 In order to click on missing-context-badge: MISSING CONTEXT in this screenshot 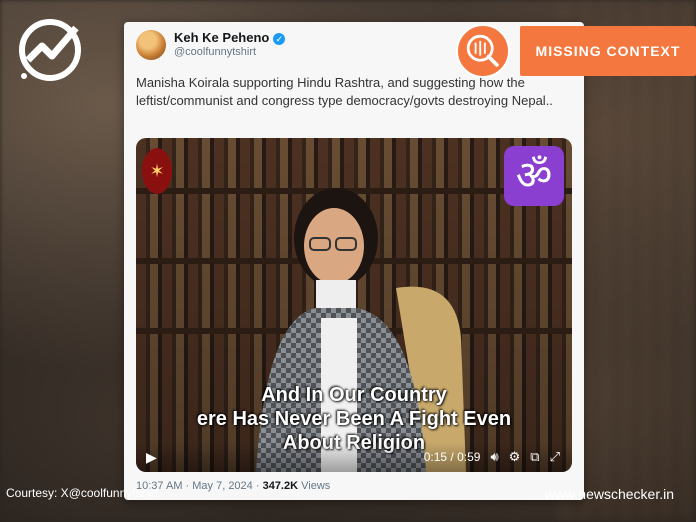, I will do `click(608, 51)`.